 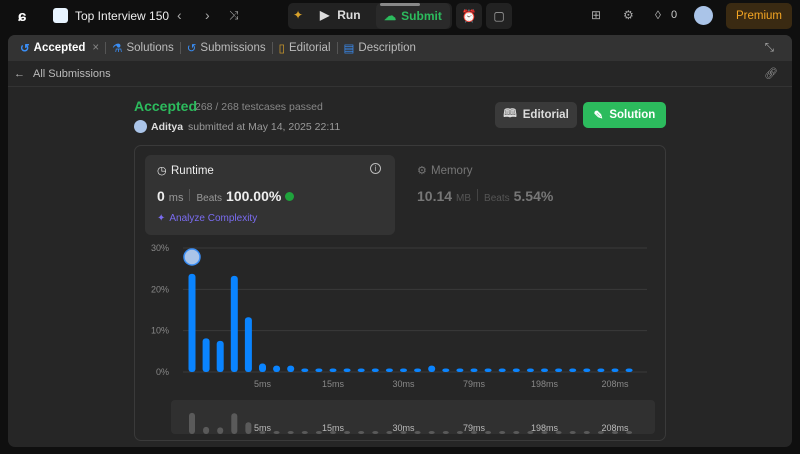 I want to click on memory-value: 10.14, so click(x=435, y=196).